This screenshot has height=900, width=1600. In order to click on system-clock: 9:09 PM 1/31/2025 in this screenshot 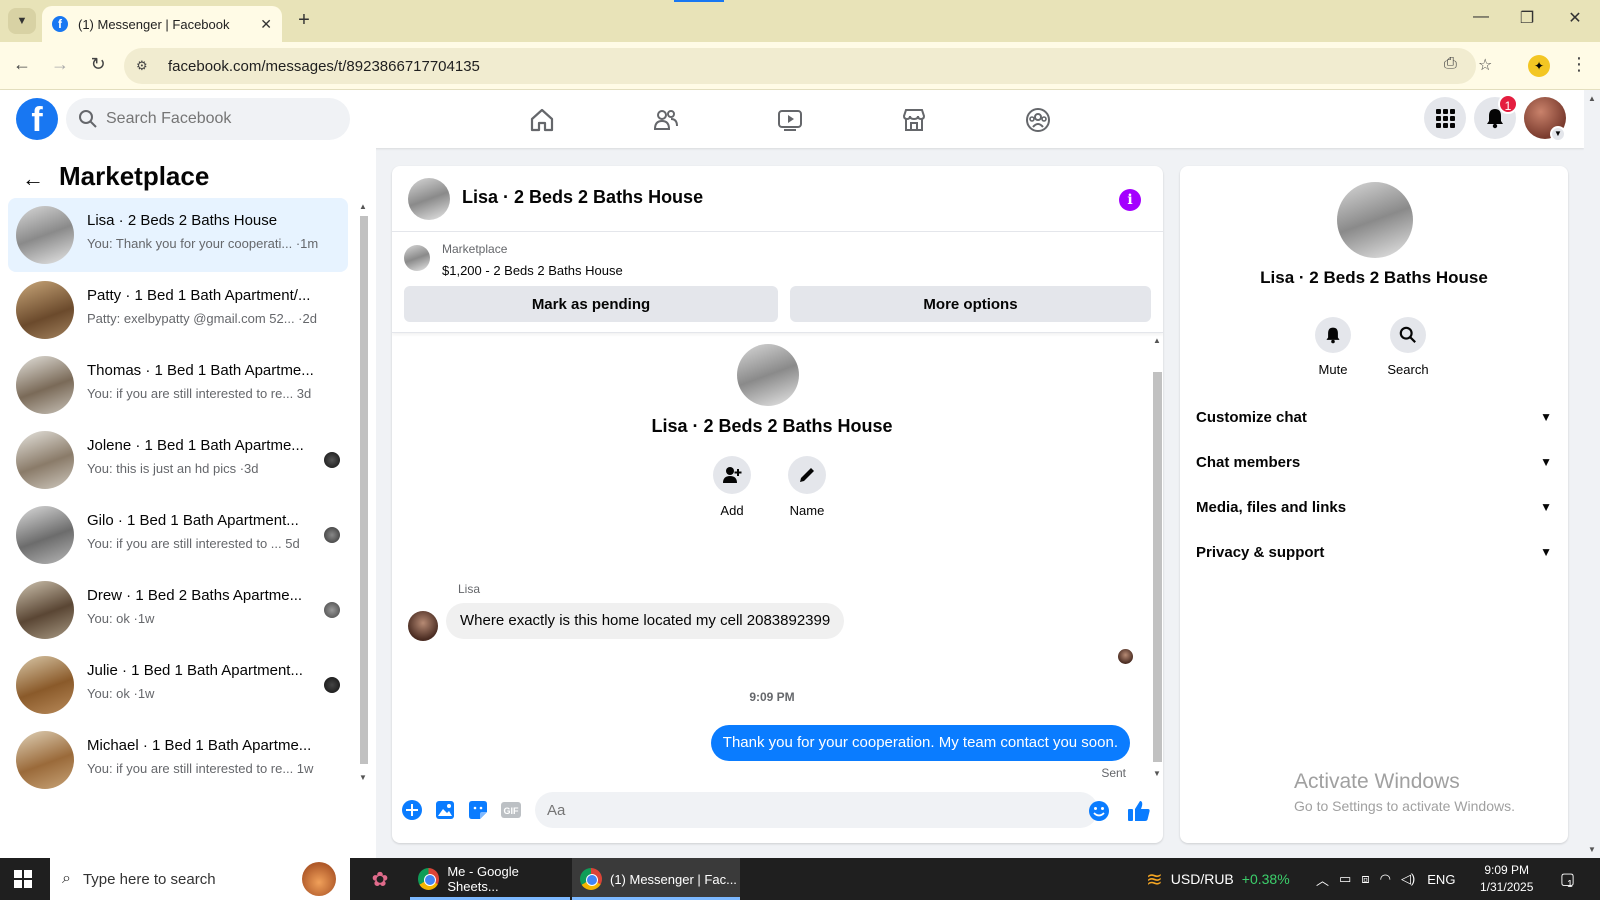, I will do `click(1506, 879)`.